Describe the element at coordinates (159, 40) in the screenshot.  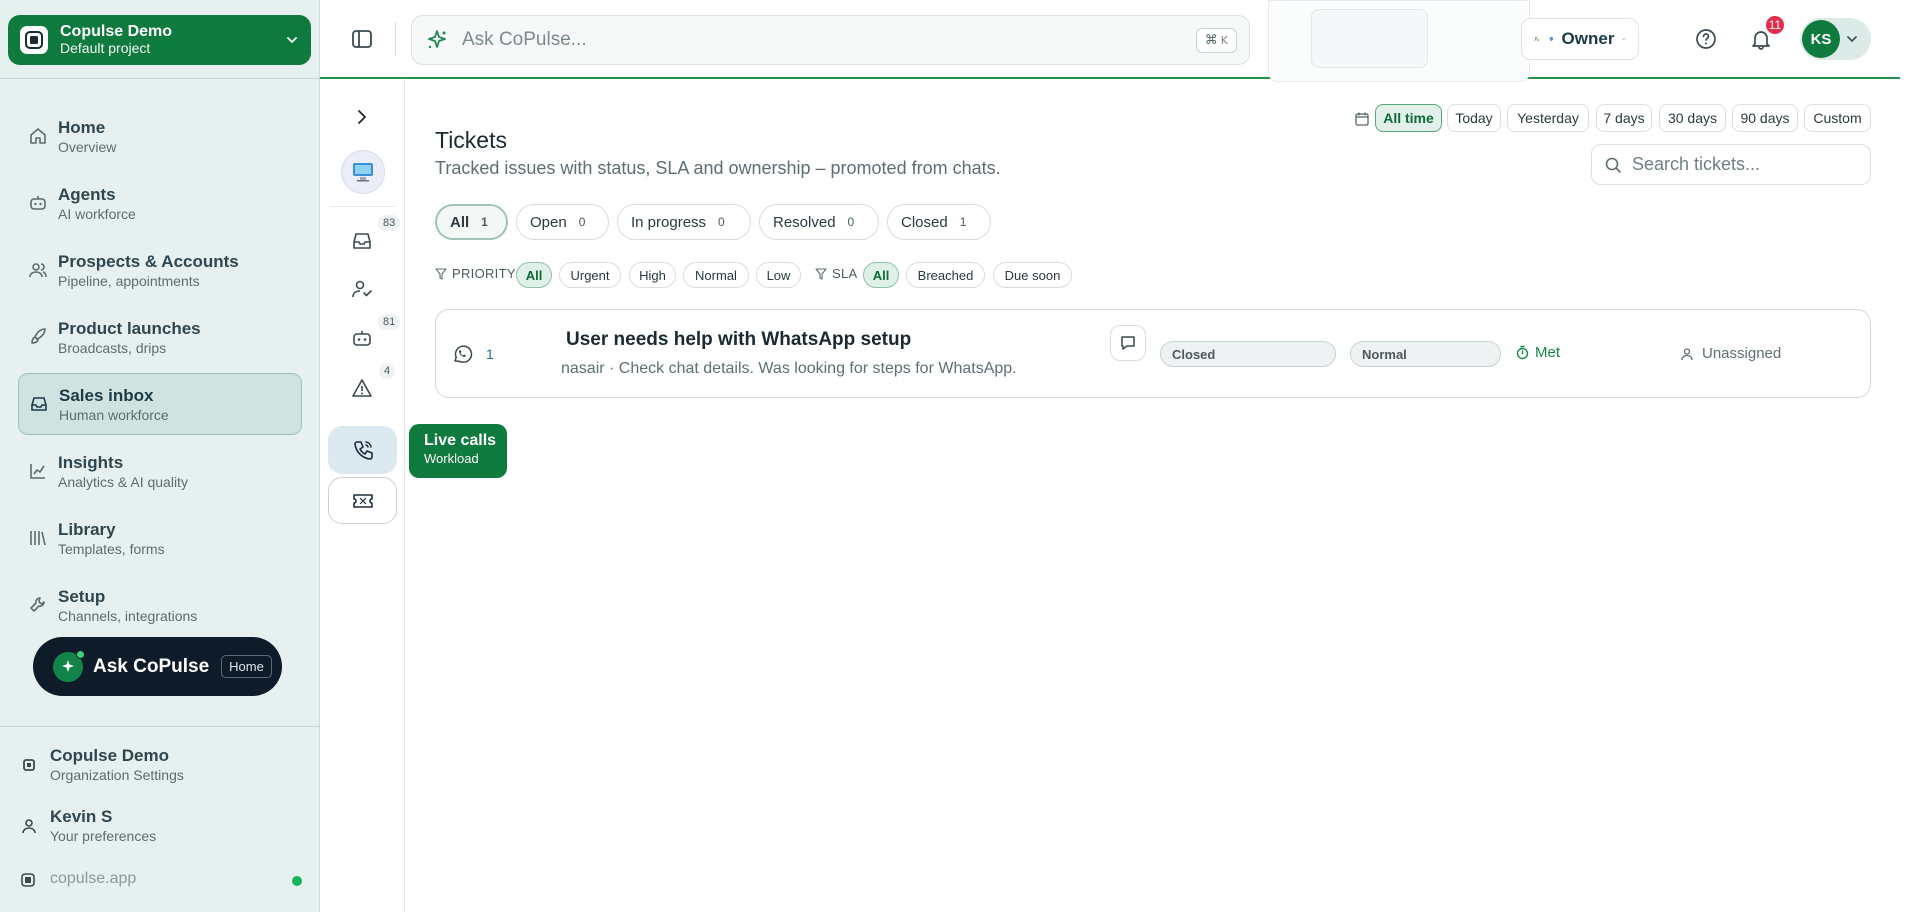
I see `project-switcher: Copulse Demo Default project` at that location.